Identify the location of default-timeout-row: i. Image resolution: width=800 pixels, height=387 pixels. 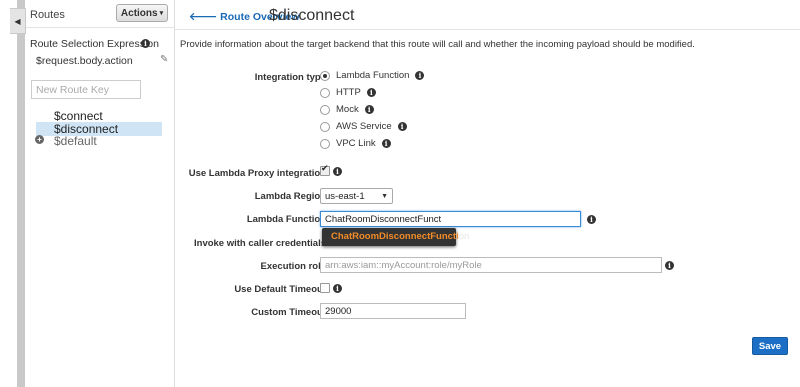
(331, 288).